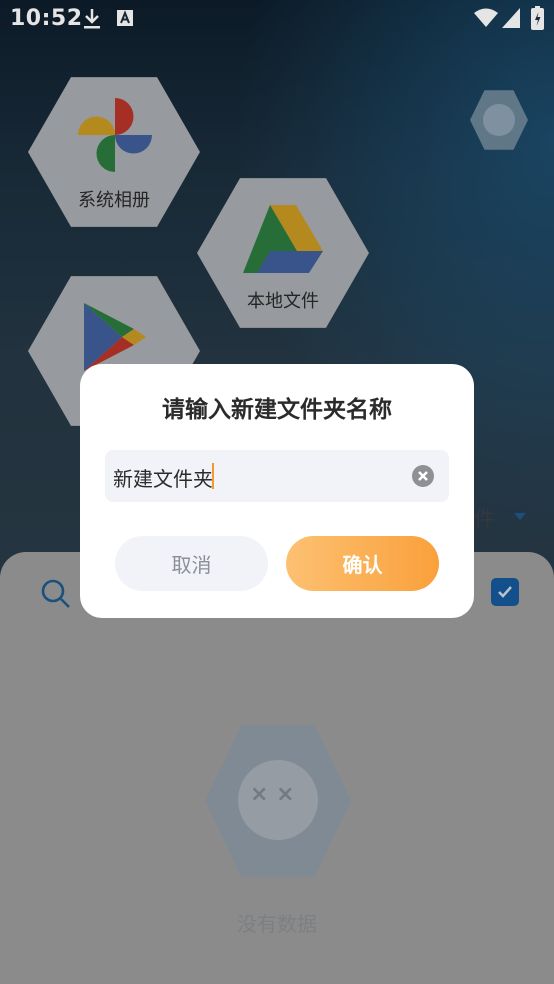 This screenshot has width=554, height=984. I want to click on dialog-title: 请输入新建文件夹名称, so click(277, 410).